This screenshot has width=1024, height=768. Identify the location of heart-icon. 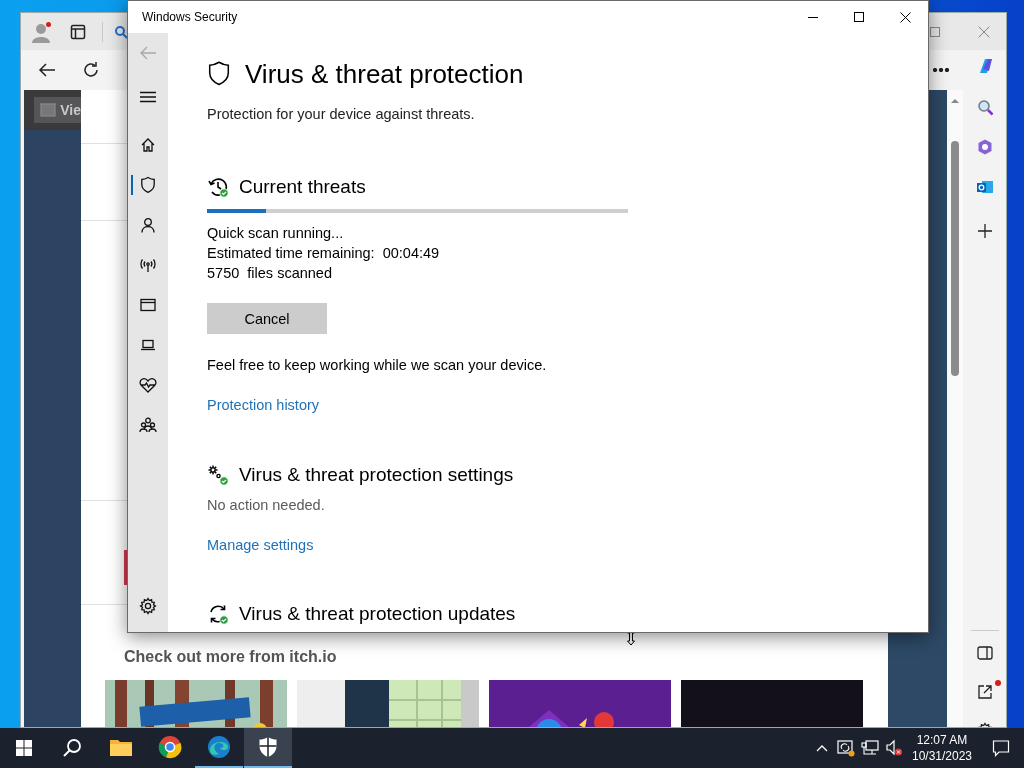
(148, 385).